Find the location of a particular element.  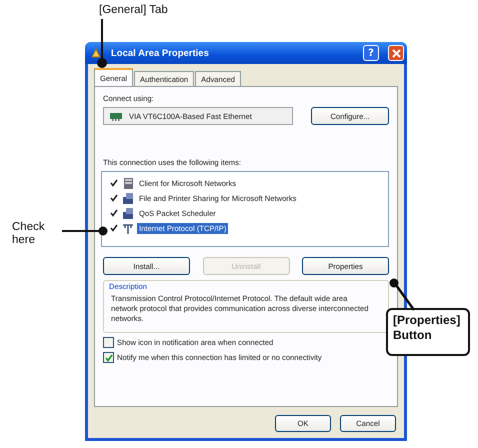

callout-label: [General] Tab is located at coordinates (133, 10).